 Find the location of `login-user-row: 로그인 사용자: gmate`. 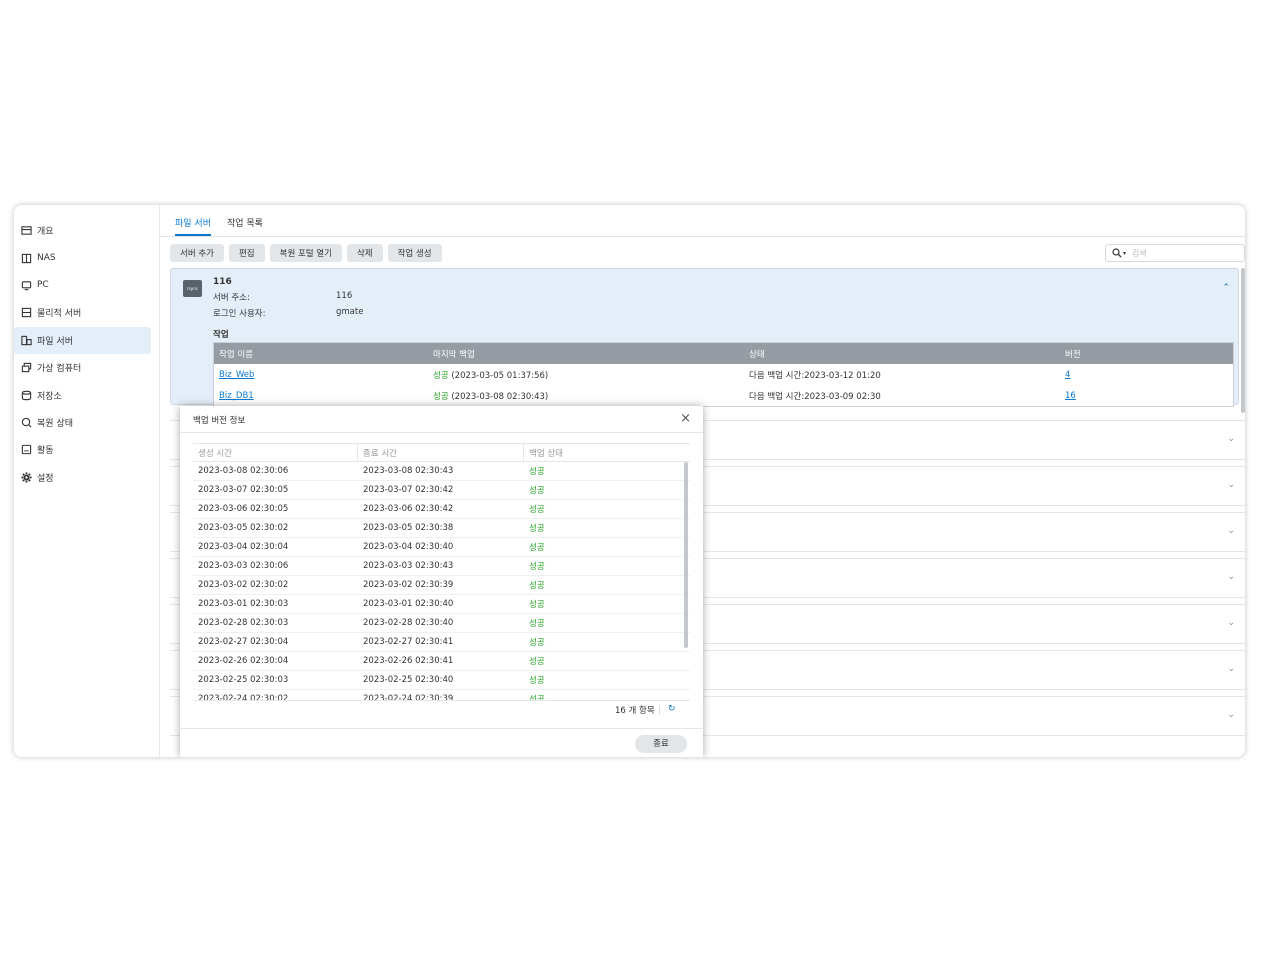

login-user-row: 로그인 사용자: gmate is located at coordinates (288, 313).